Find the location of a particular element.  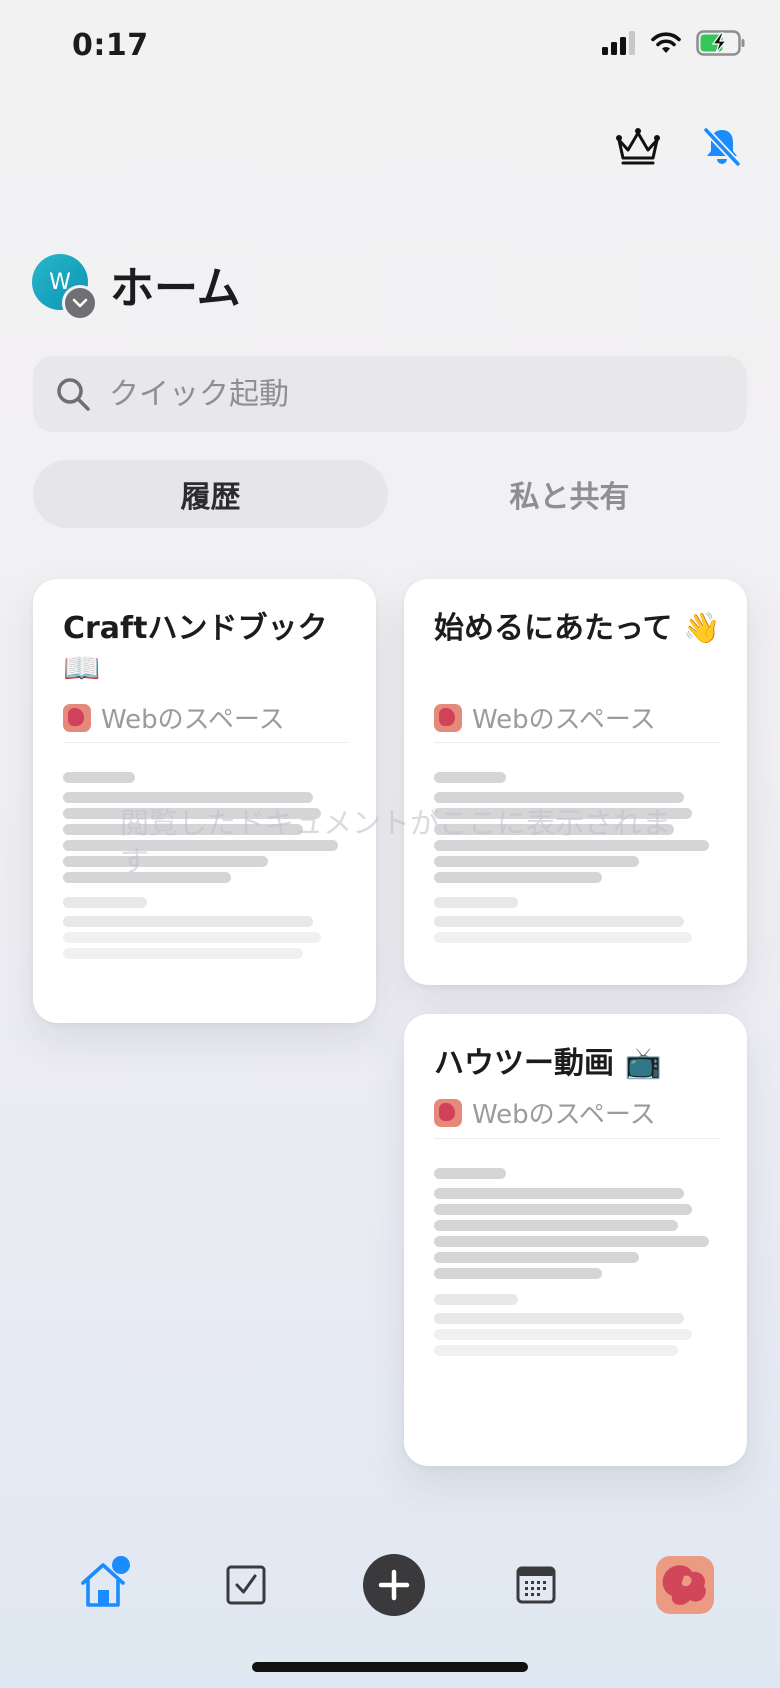

card-title: Craftハンドブック 📖 is located at coordinates (195, 648).